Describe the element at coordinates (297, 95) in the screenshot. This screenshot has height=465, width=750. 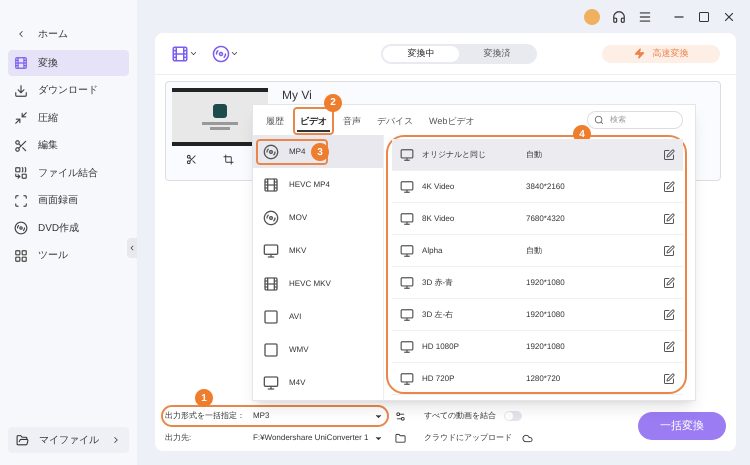
I see `file-title: My Vi` at that location.